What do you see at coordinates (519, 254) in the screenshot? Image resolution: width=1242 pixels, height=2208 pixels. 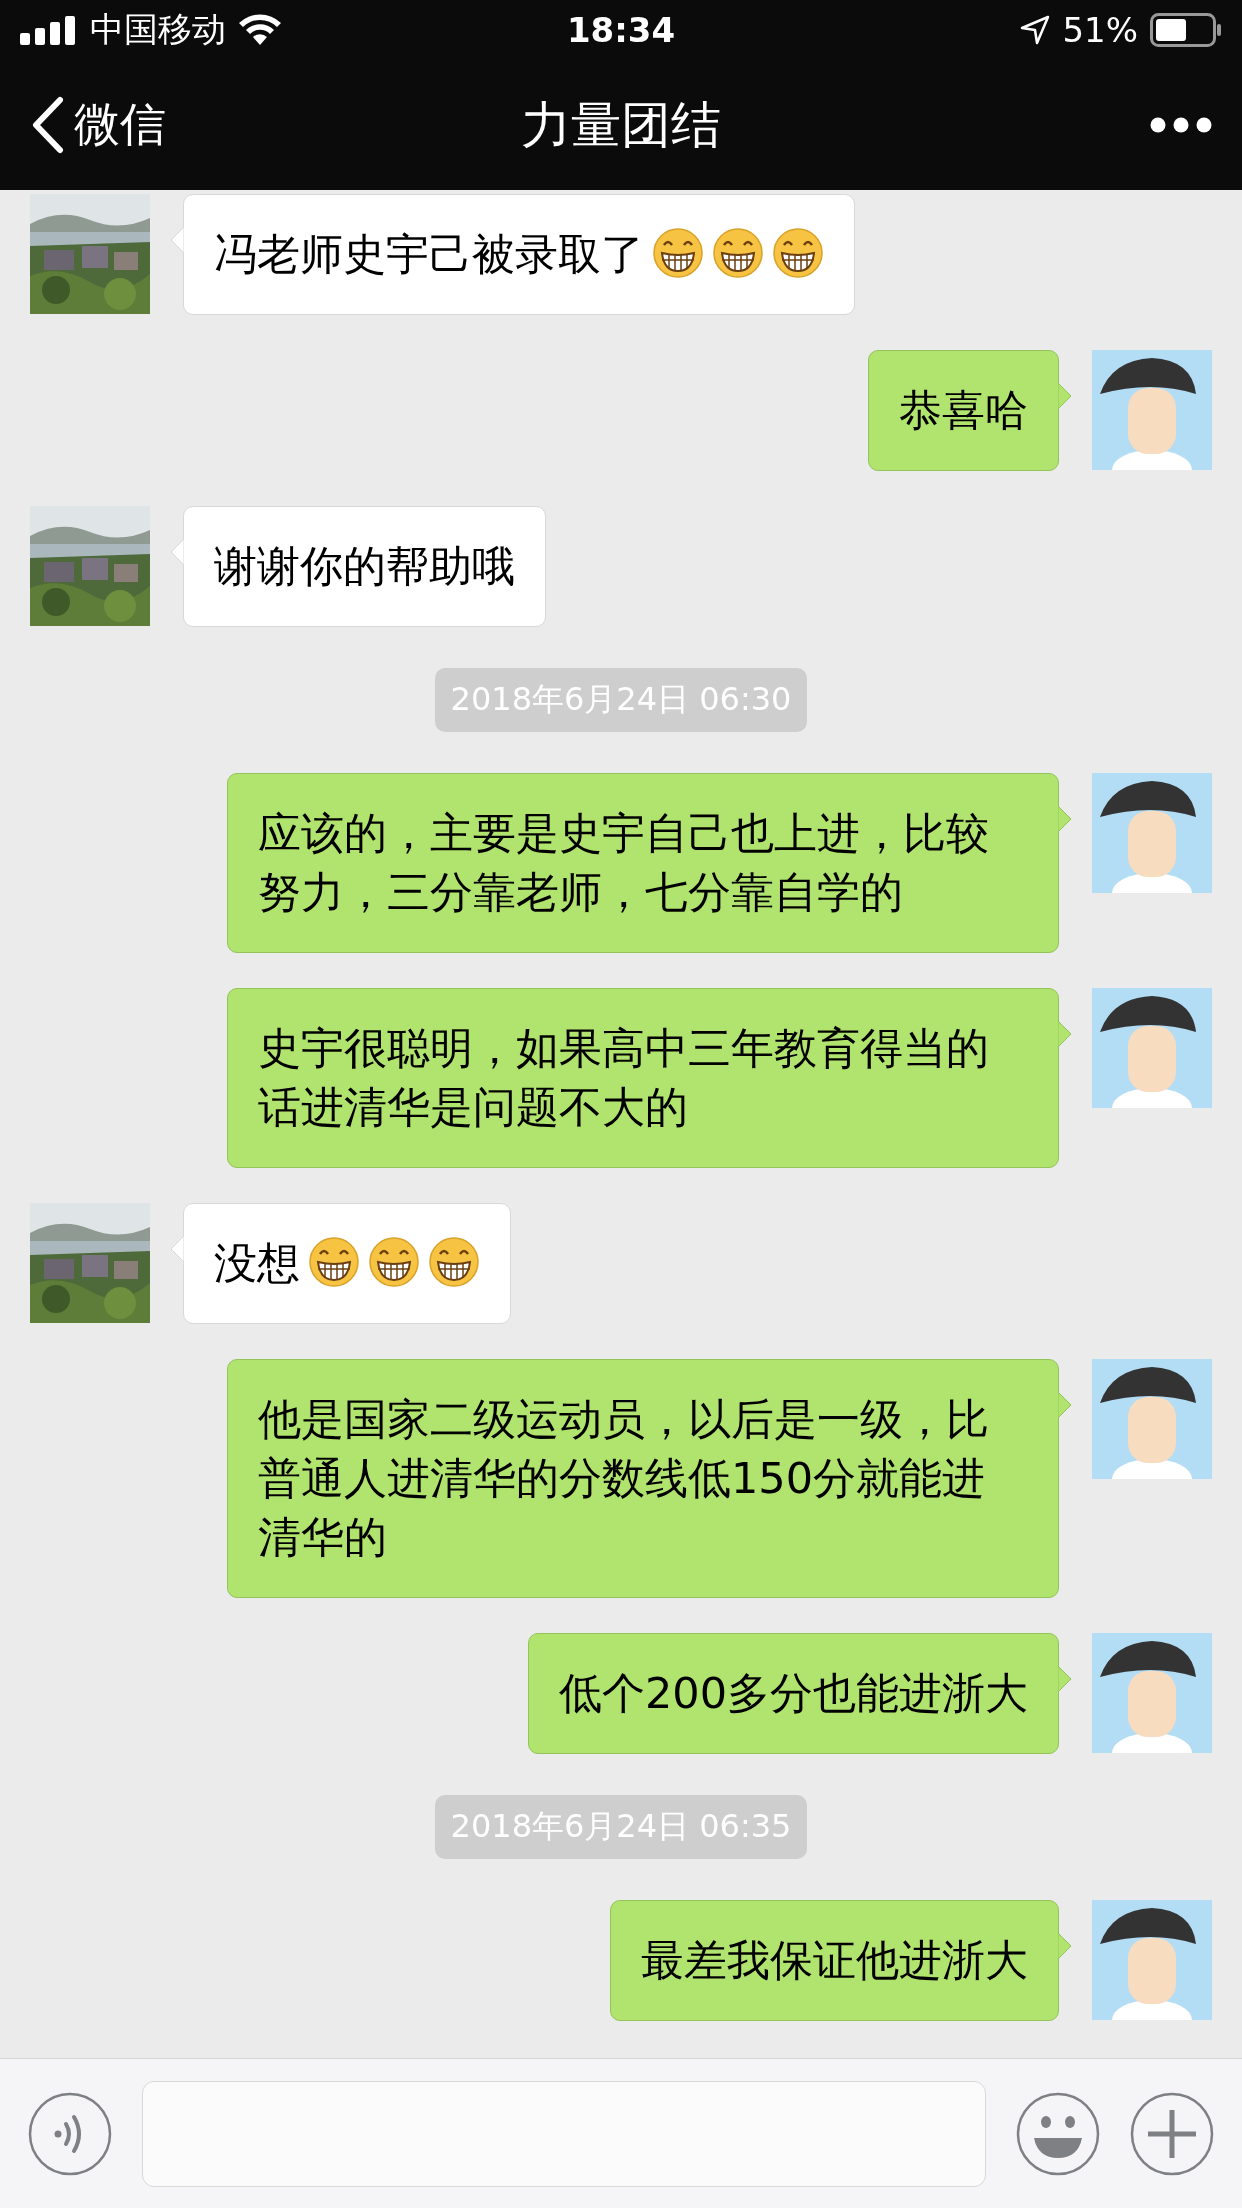 I see `message-bubble: 冯老师史宇己被录取了` at bounding box center [519, 254].